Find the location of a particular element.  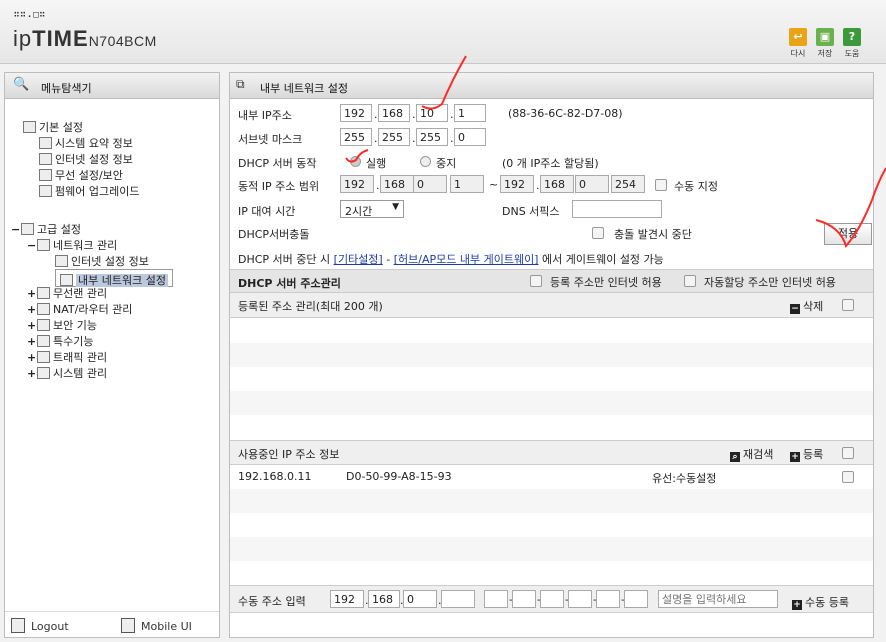

lease-select: 2시간 ▼ is located at coordinates (372, 209).